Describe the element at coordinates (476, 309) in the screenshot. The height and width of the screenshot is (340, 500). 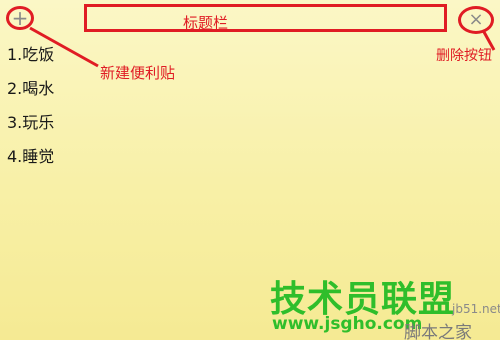
I see `watermark-small-top: jb51.net` at that location.